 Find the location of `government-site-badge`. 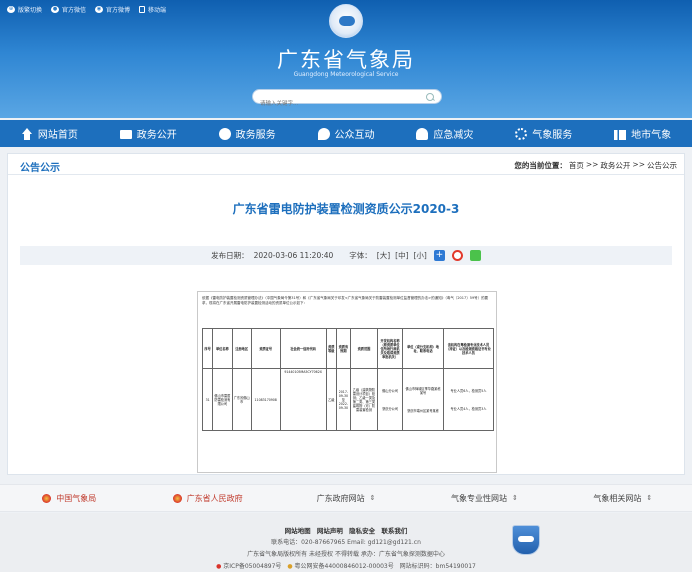

government-site-badge is located at coordinates (526, 540).